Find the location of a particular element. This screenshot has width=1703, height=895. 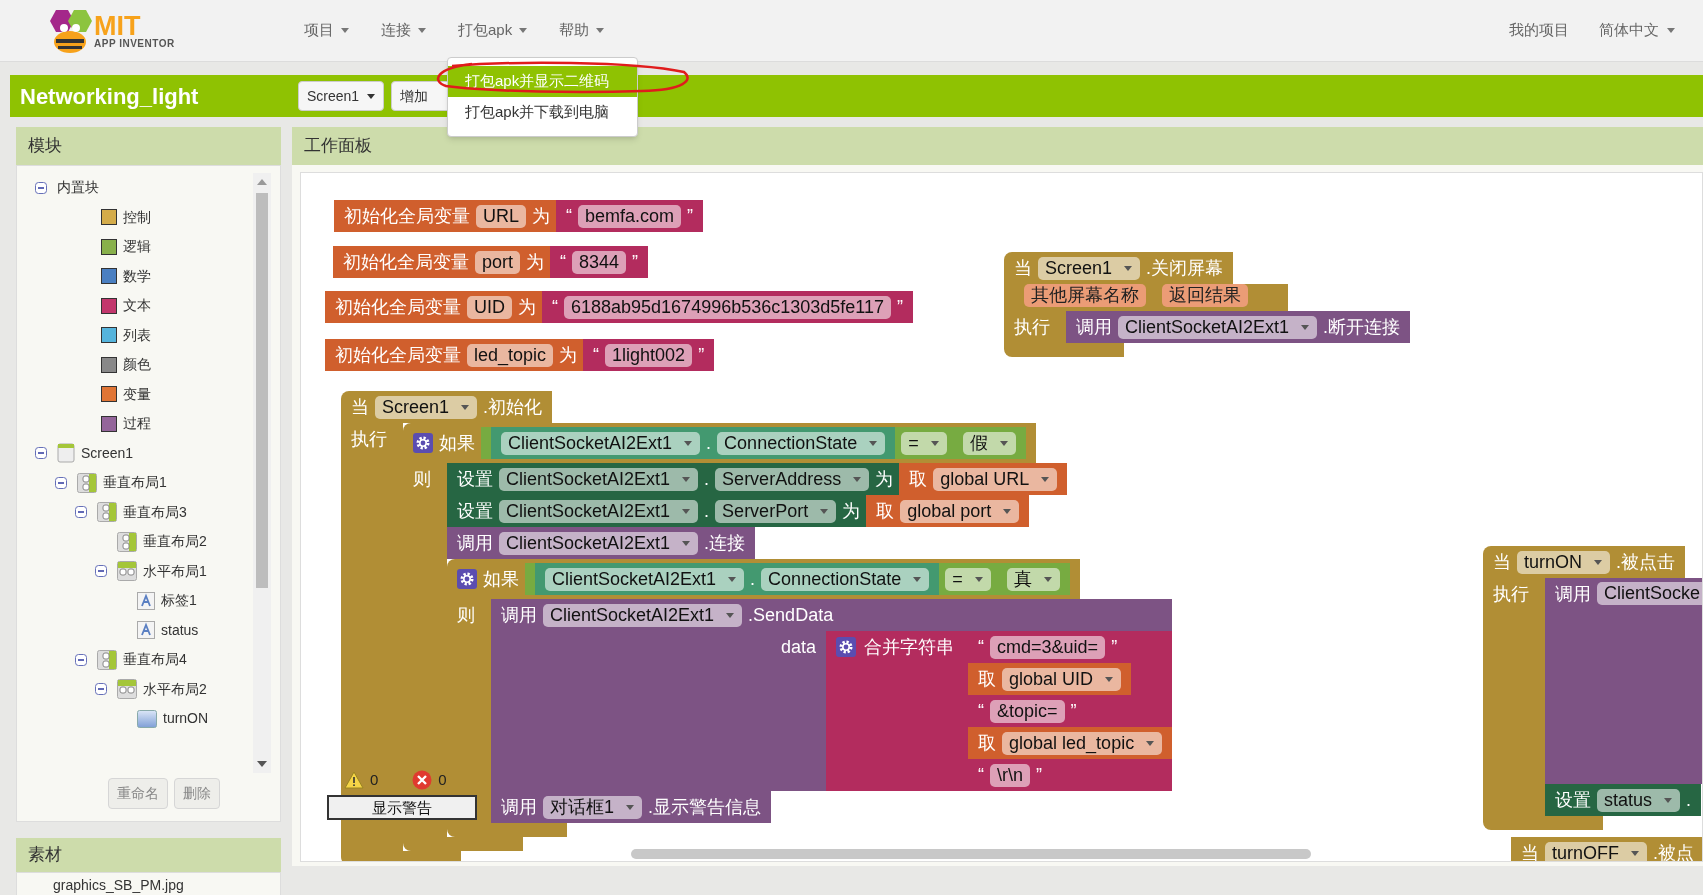

tree-item-label: 标签1 is located at coordinates (179, 601).